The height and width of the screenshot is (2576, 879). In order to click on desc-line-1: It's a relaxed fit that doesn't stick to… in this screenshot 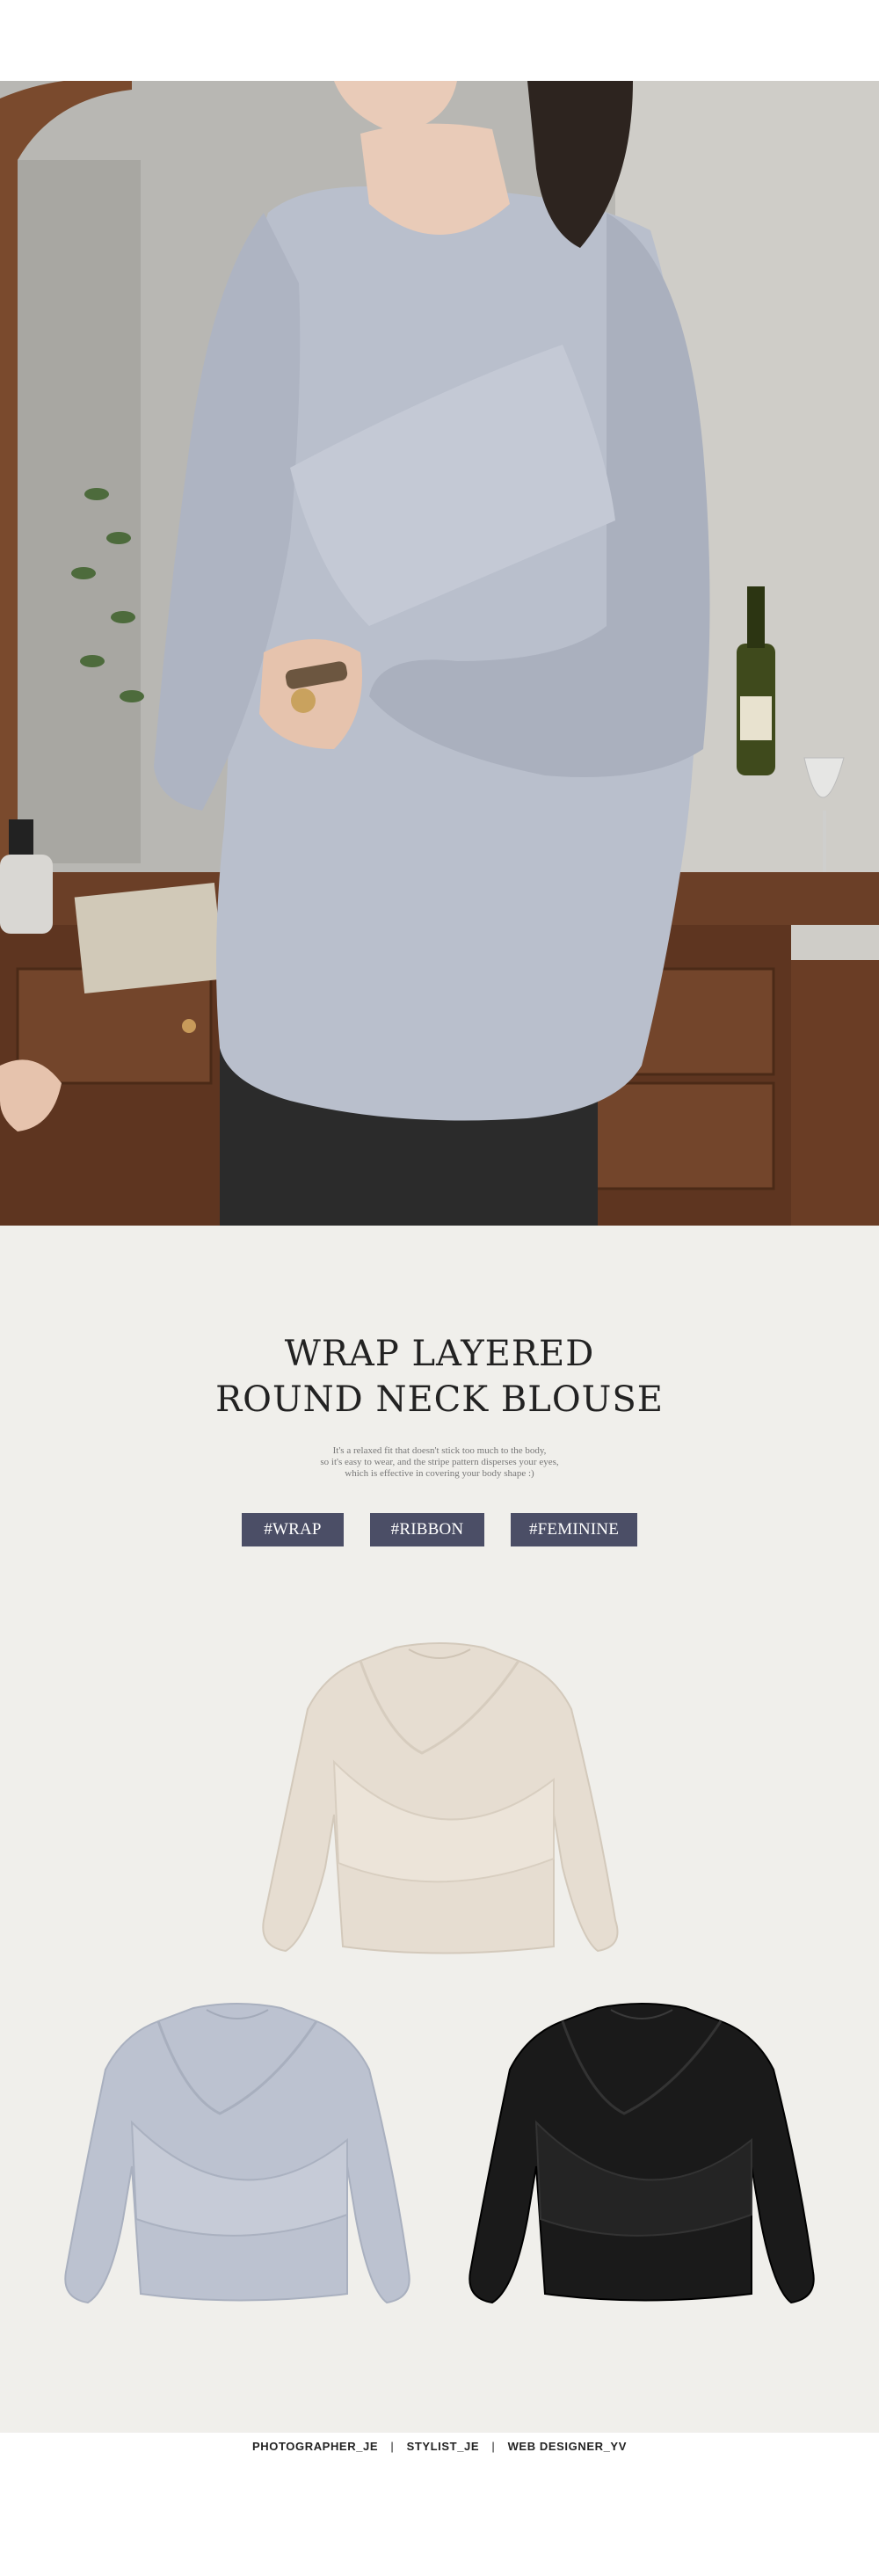, I will do `click(439, 1450)`.